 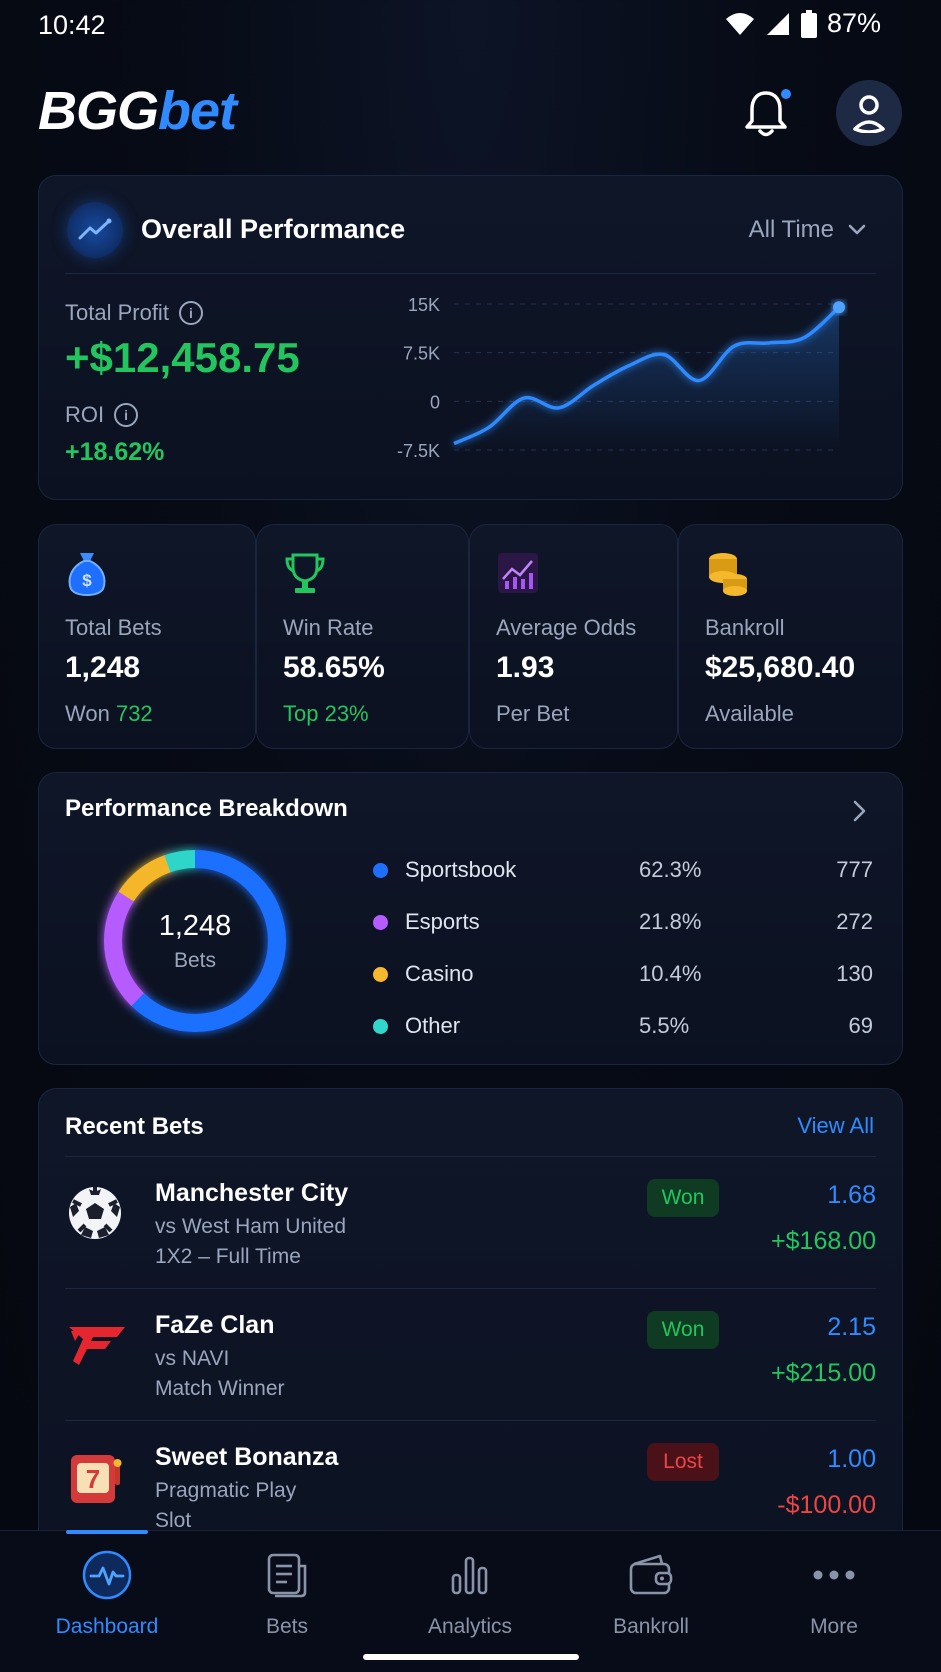 What do you see at coordinates (623, 870) in the screenshot?
I see `legend-item-sportsbook: Sportsbook 62.3% 777` at bounding box center [623, 870].